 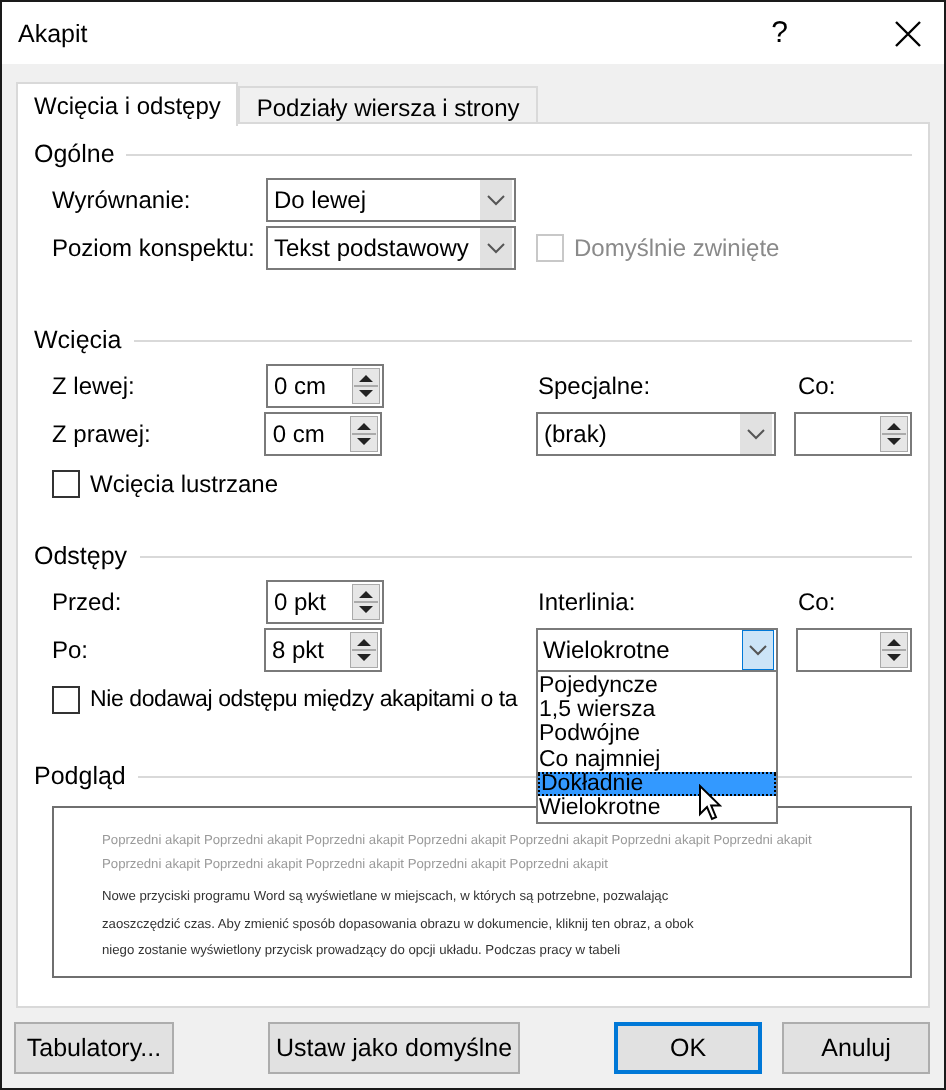 What do you see at coordinates (908, 33) in the screenshot?
I see `close-icon` at bounding box center [908, 33].